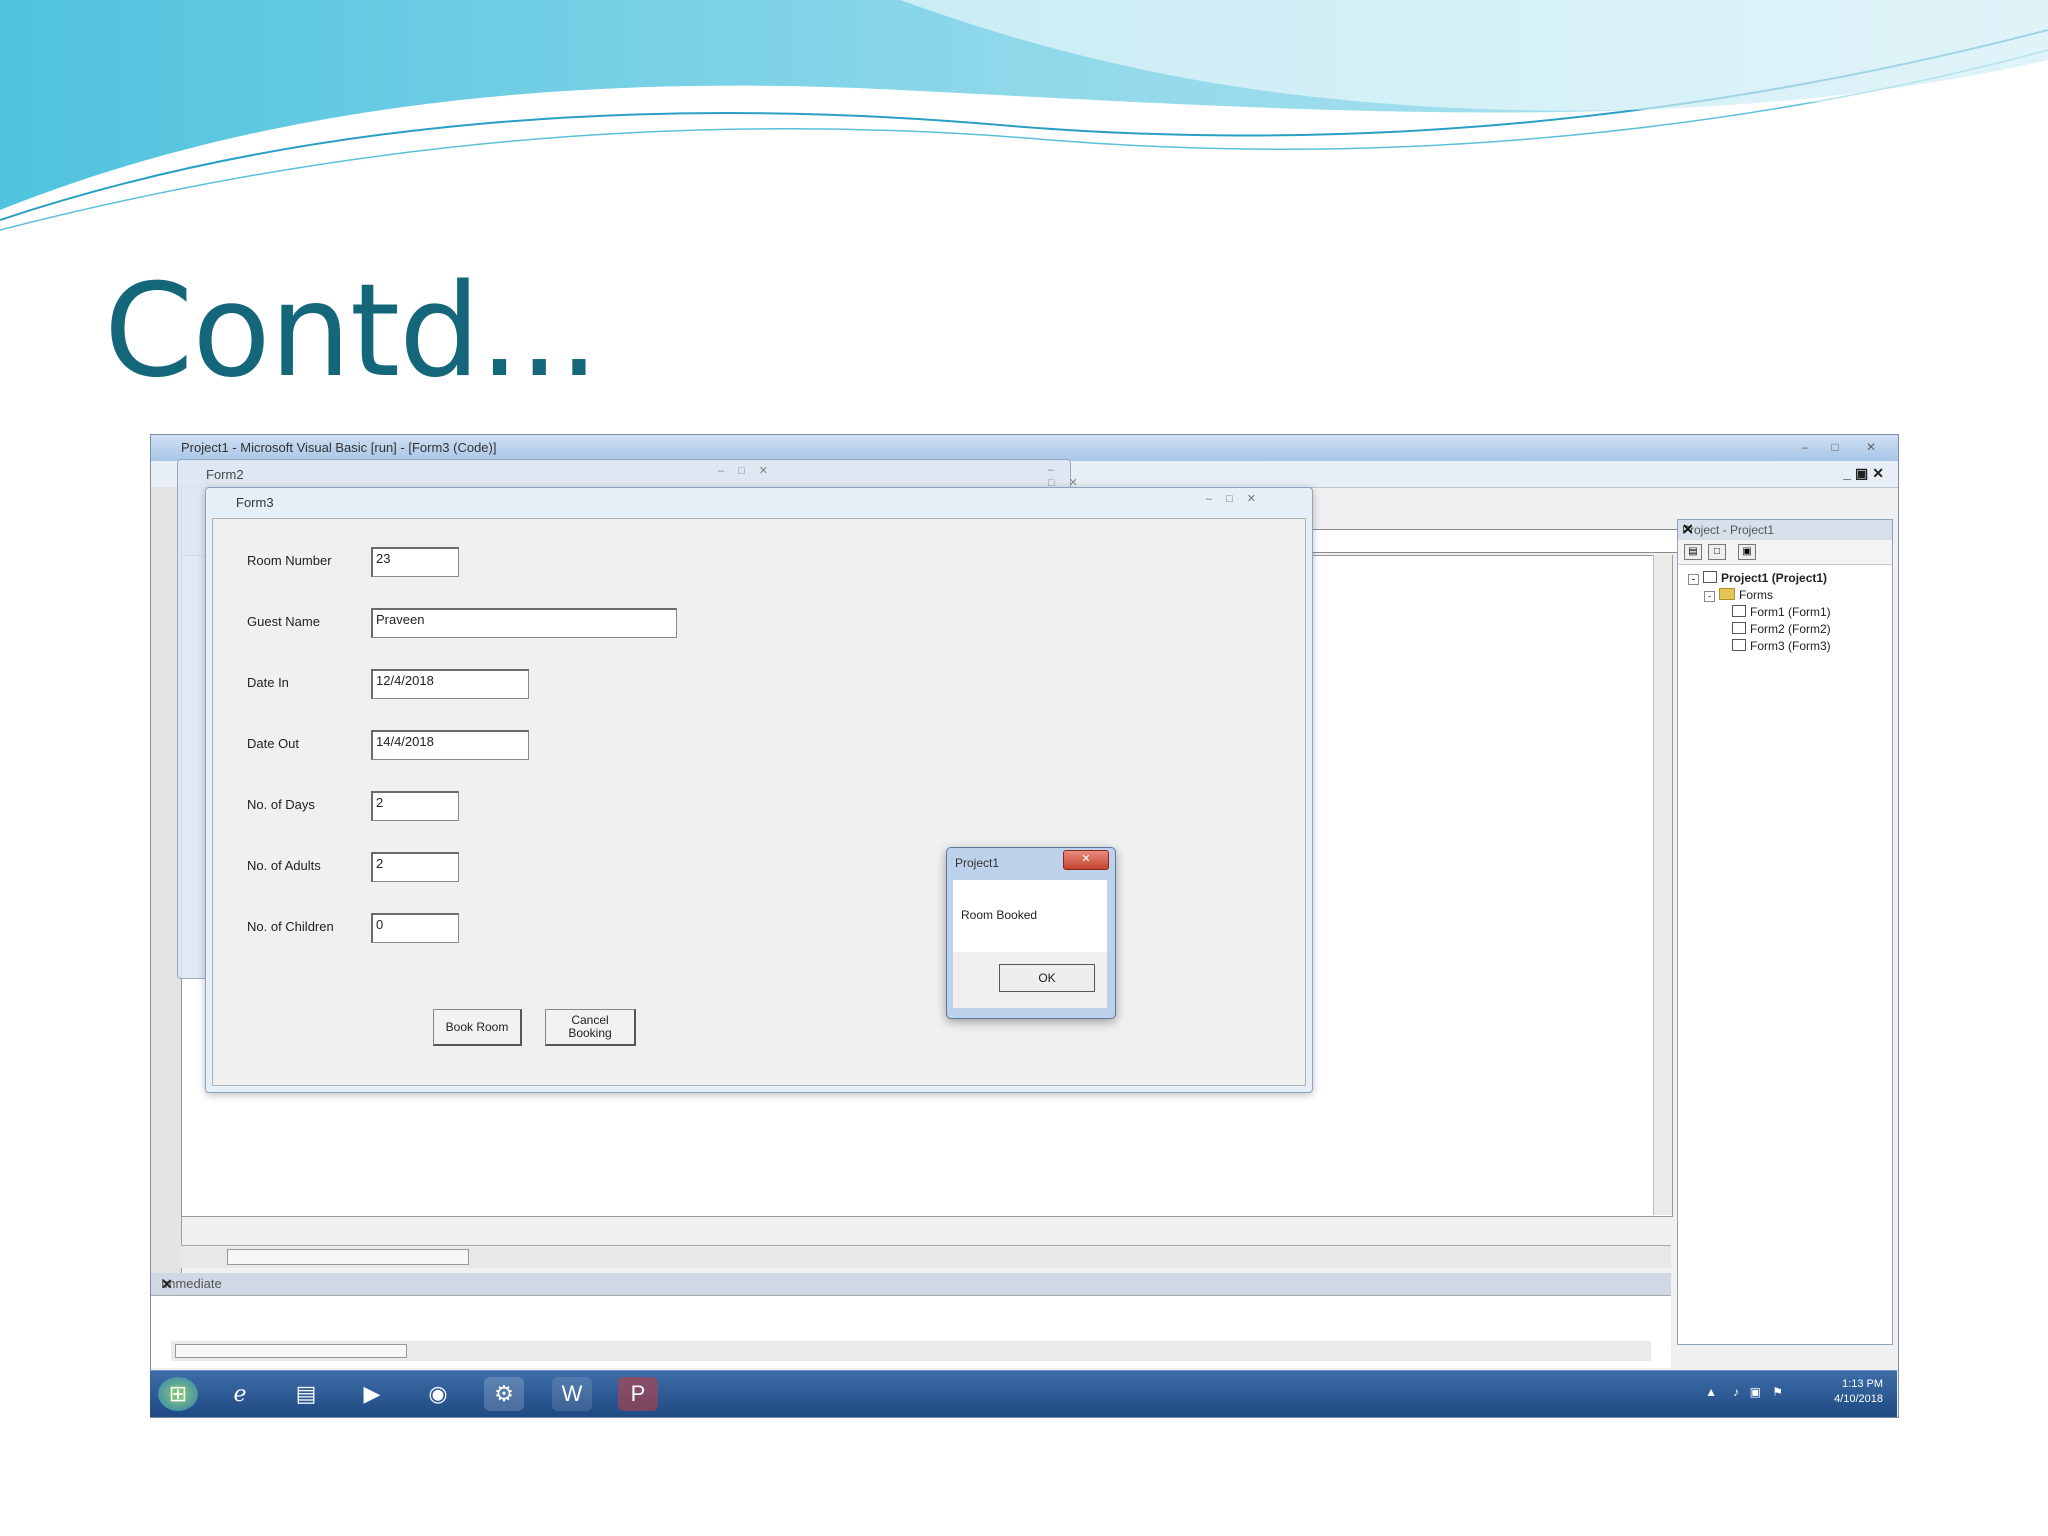  Describe the element at coordinates (372, 1394) in the screenshot. I see `media-player-icon: ▶` at that location.